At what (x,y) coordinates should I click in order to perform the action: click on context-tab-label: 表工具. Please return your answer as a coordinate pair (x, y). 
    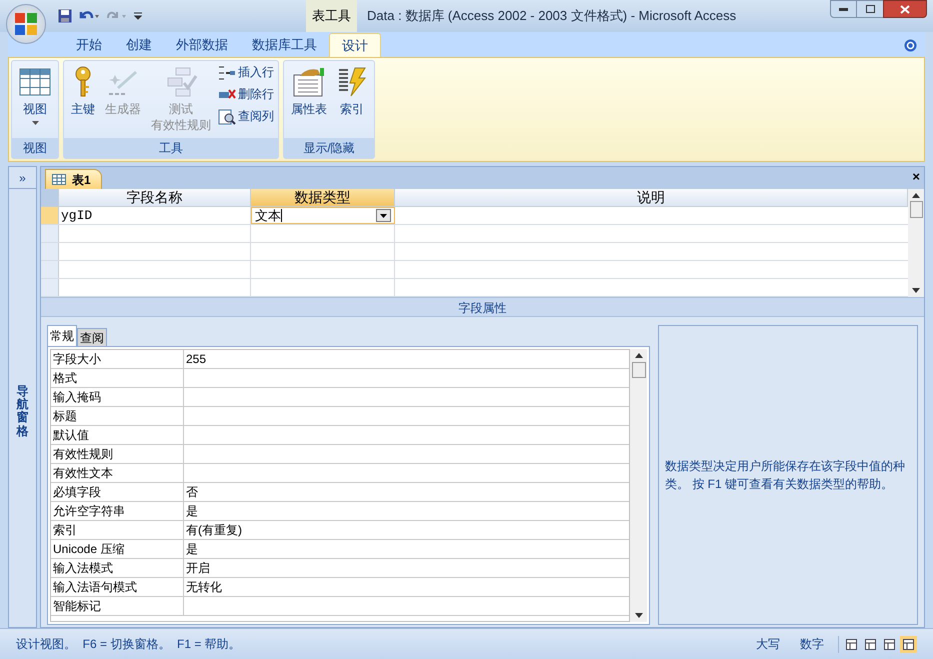
    Looking at the image, I should click on (331, 16).